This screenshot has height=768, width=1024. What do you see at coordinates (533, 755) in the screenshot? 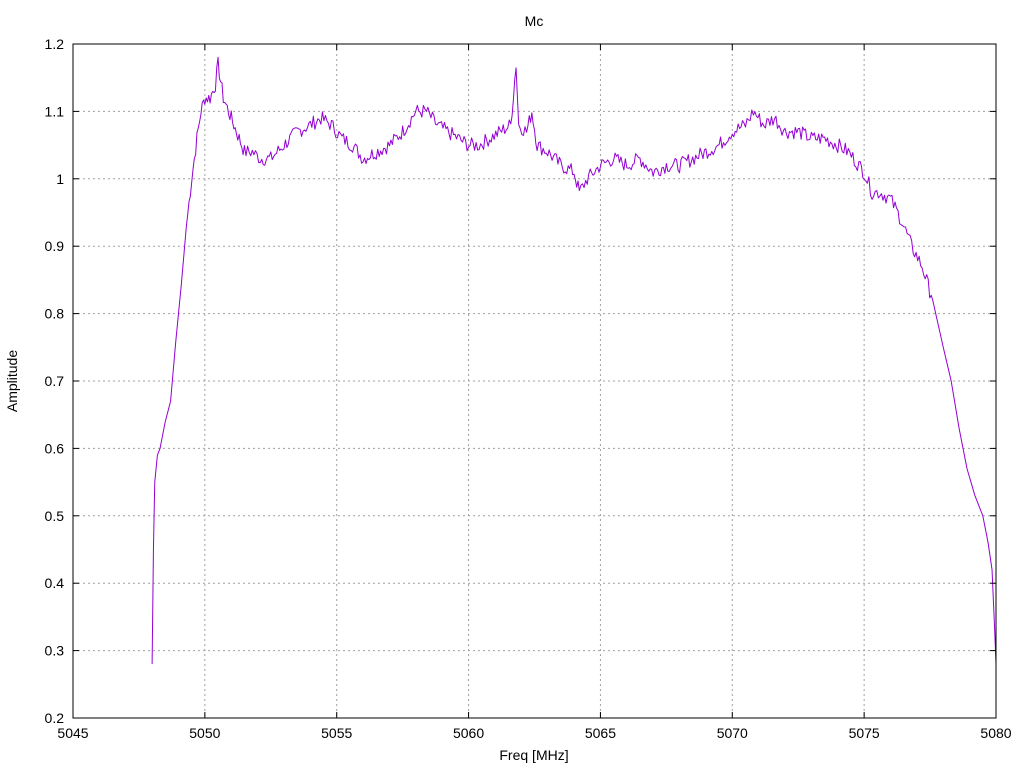
I see `x-axis-title: Freq [MHz]` at bounding box center [533, 755].